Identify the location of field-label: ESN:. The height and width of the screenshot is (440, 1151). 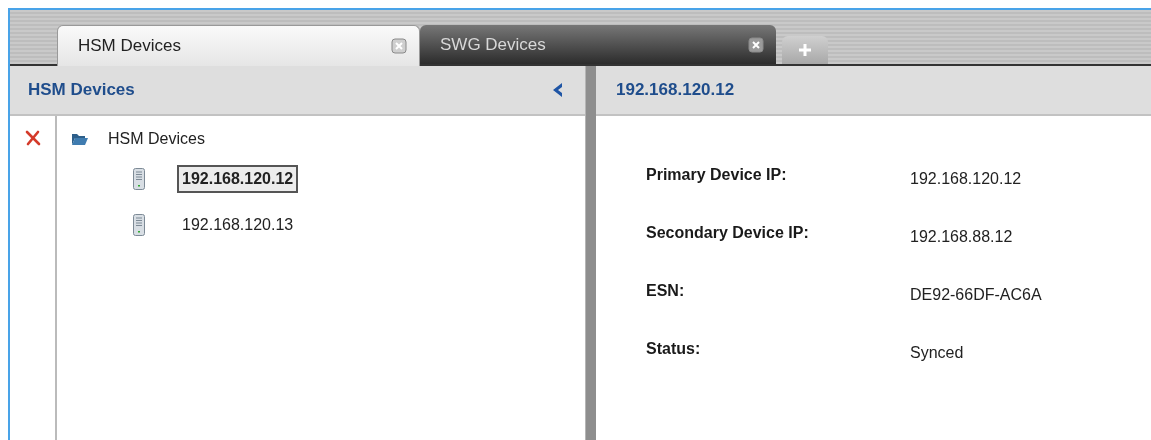
(666, 291).